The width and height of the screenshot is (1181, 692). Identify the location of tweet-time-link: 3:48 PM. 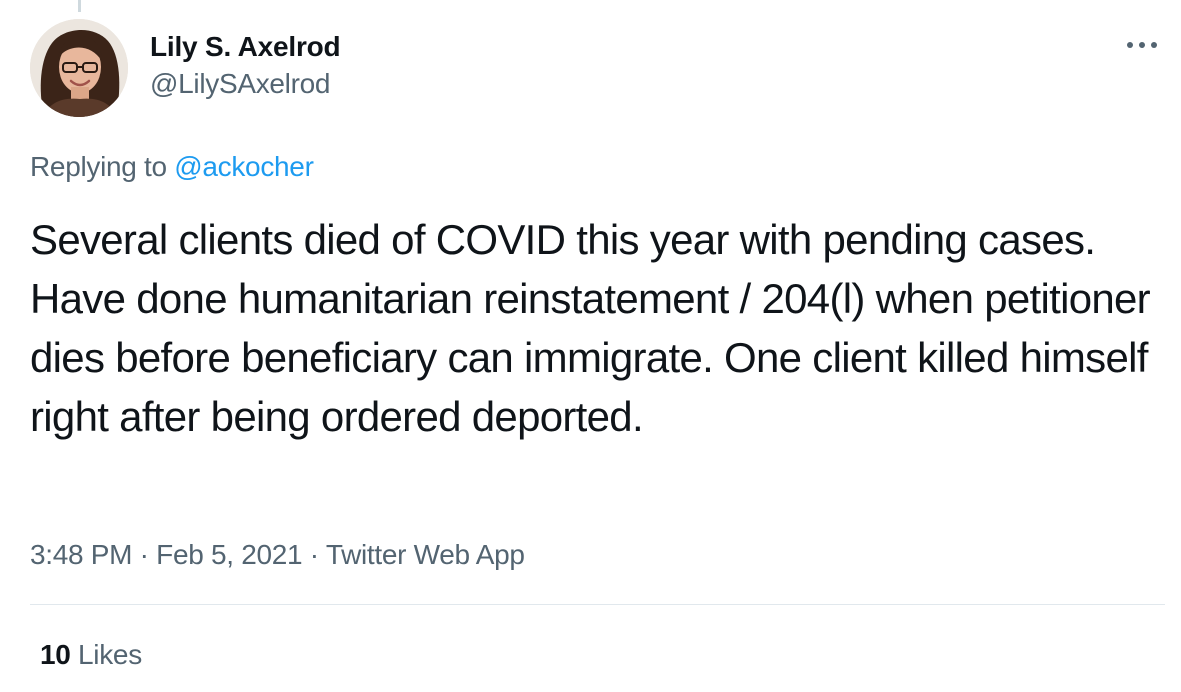
(81, 554).